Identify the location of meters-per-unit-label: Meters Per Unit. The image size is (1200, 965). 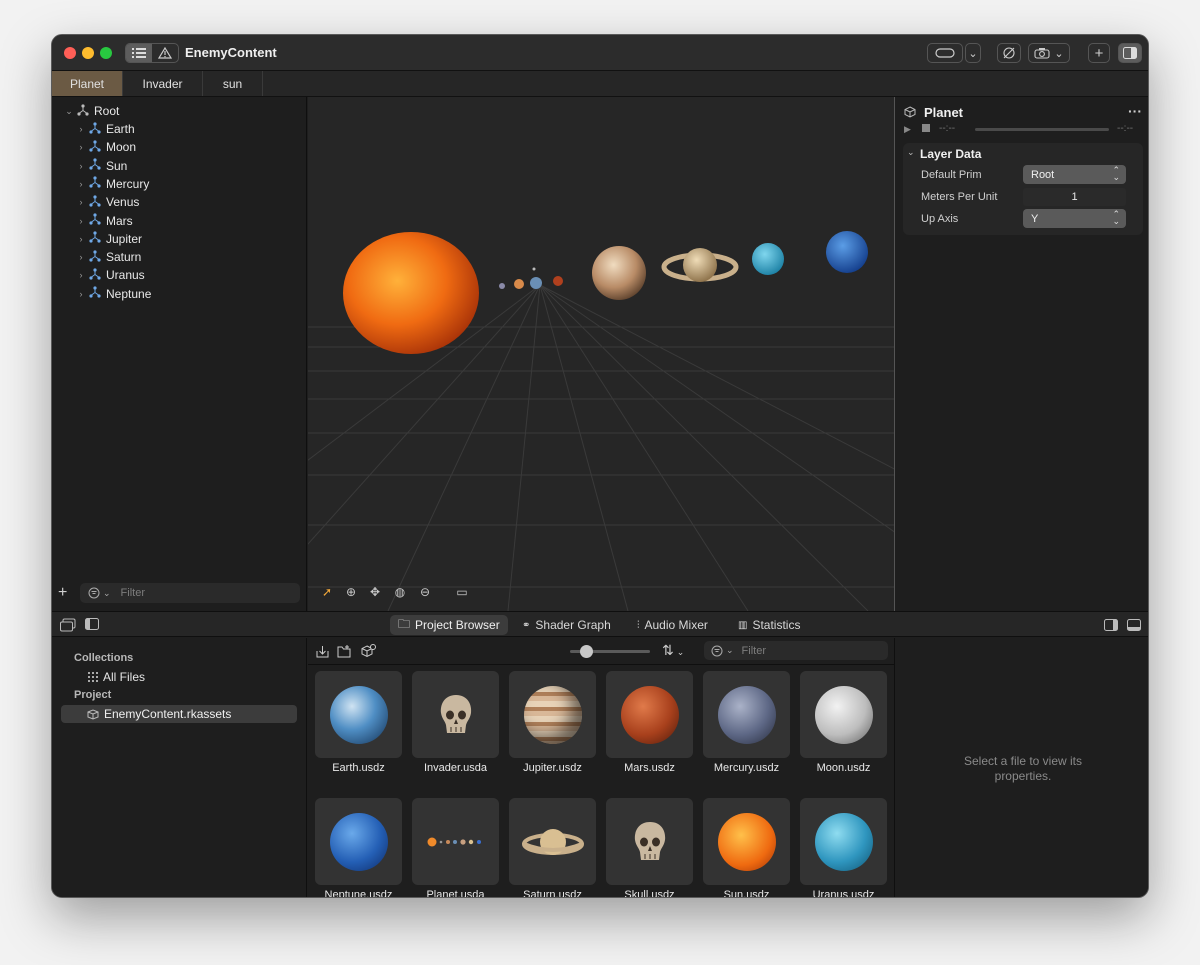
(959, 197).